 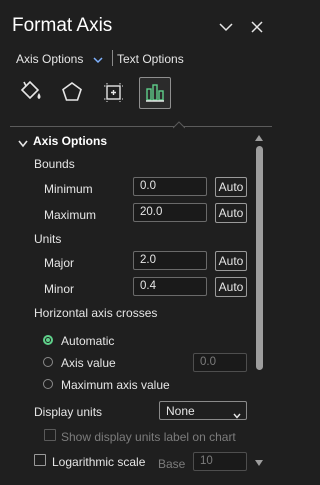 I want to click on minimum-label: Minimum, so click(x=68, y=189).